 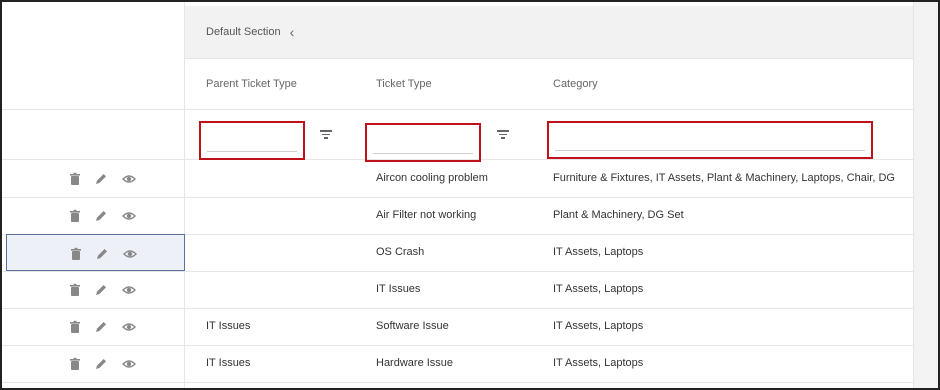 I want to click on category-filter, so click(x=710, y=140).